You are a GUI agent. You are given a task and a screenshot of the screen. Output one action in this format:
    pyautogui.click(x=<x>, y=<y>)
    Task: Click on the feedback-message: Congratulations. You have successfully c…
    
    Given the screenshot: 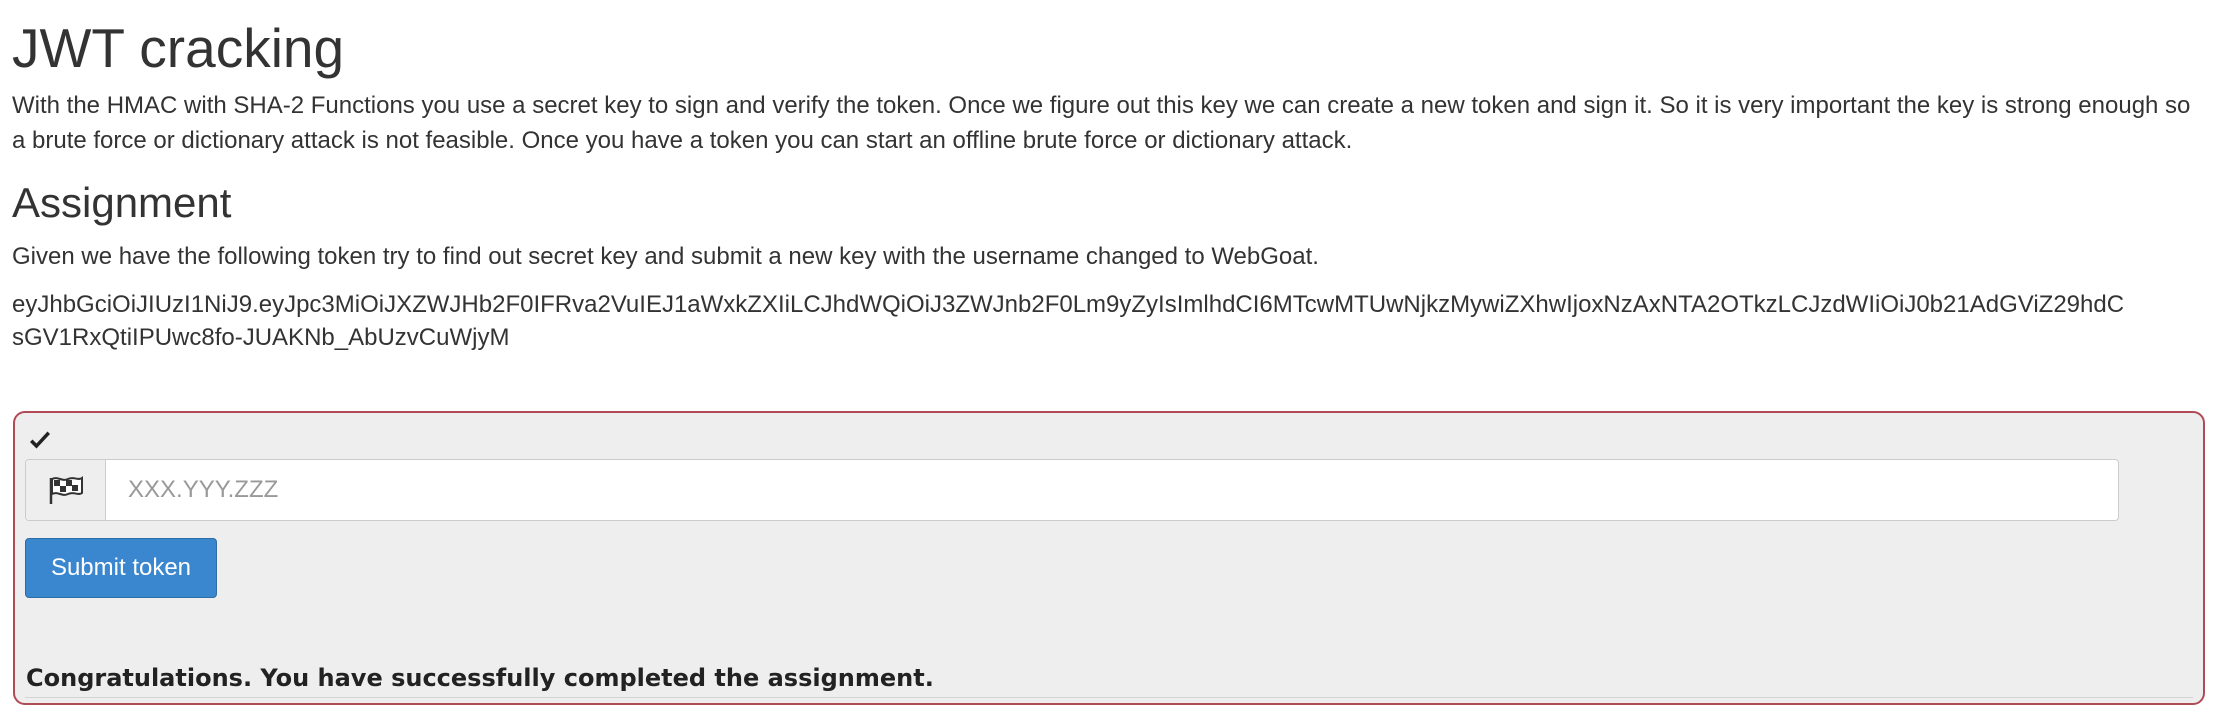 What is the action you would take?
    pyautogui.click(x=480, y=678)
    